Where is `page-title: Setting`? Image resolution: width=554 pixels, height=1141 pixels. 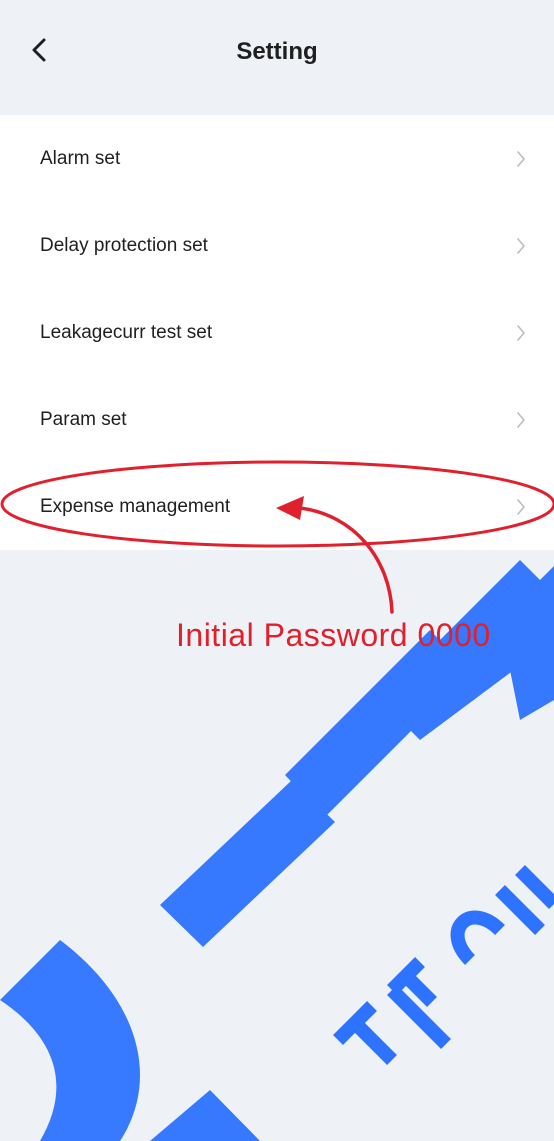 page-title: Setting is located at coordinates (277, 51).